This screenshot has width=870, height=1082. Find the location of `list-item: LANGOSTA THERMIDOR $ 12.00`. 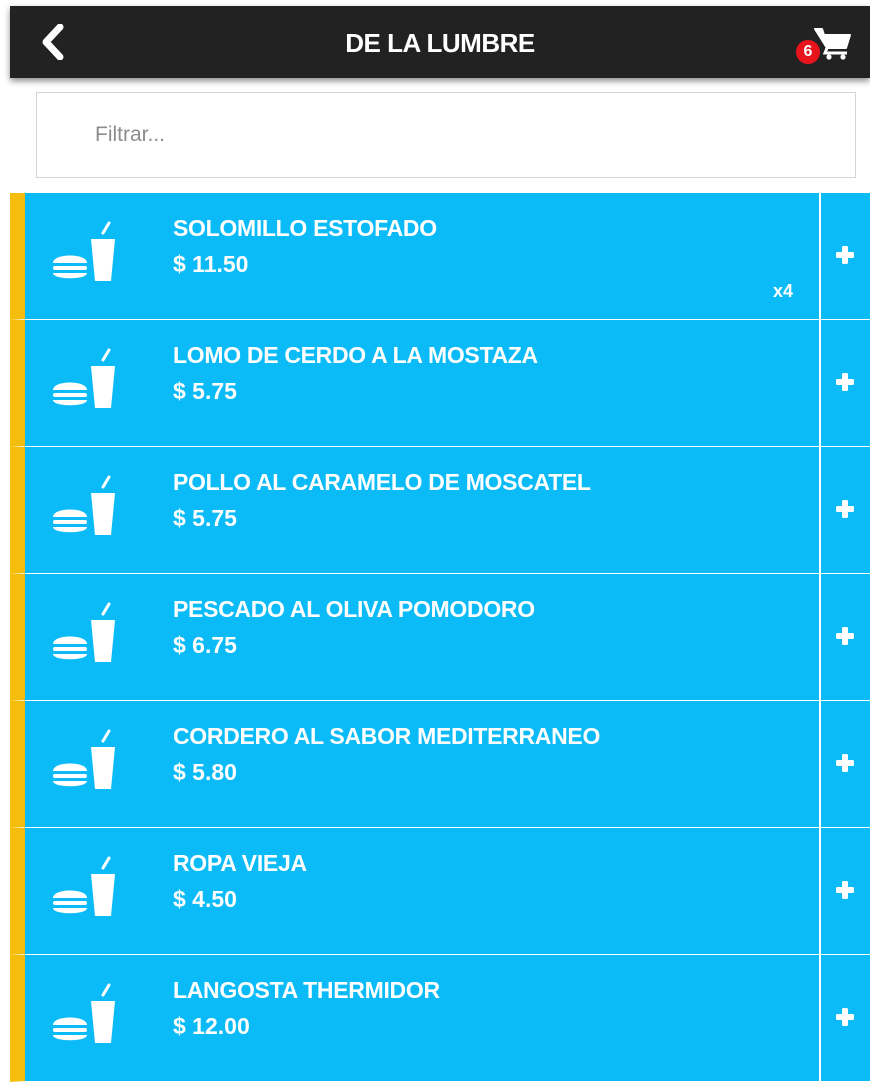

list-item: LANGOSTA THERMIDOR $ 12.00 is located at coordinates (440, 1018).